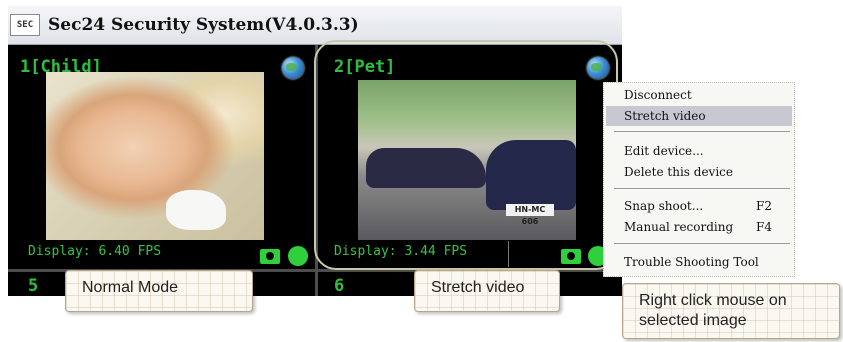 Image resolution: width=843 pixels, height=342 pixels. I want to click on menu-item-stretch-video: Stretch video, so click(699, 116).